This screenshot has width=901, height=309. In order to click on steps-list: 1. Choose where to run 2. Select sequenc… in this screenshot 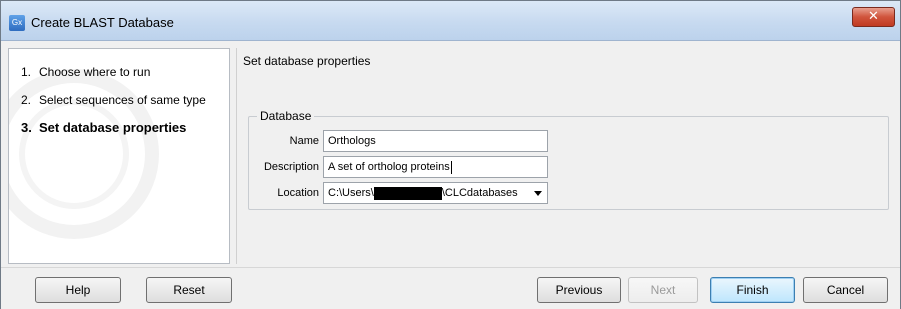, I will do `click(122, 107)`.